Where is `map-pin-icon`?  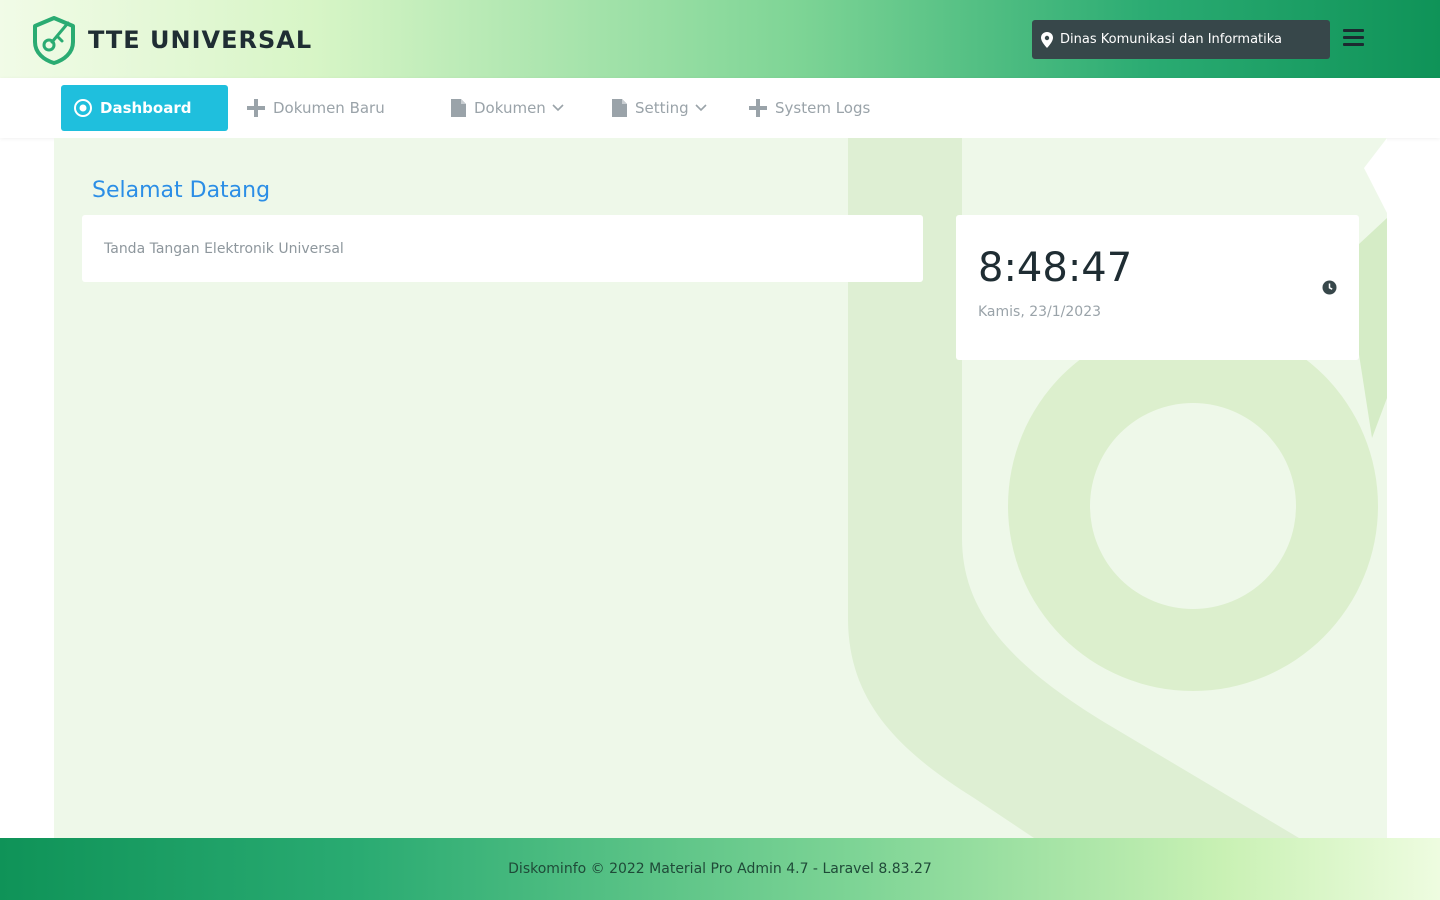
map-pin-icon is located at coordinates (1047, 39).